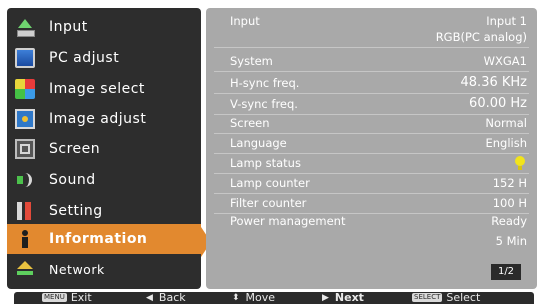 This screenshot has height=304, width=547. What do you see at coordinates (25, 239) in the screenshot?
I see `information-icon` at bounding box center [25, 239].